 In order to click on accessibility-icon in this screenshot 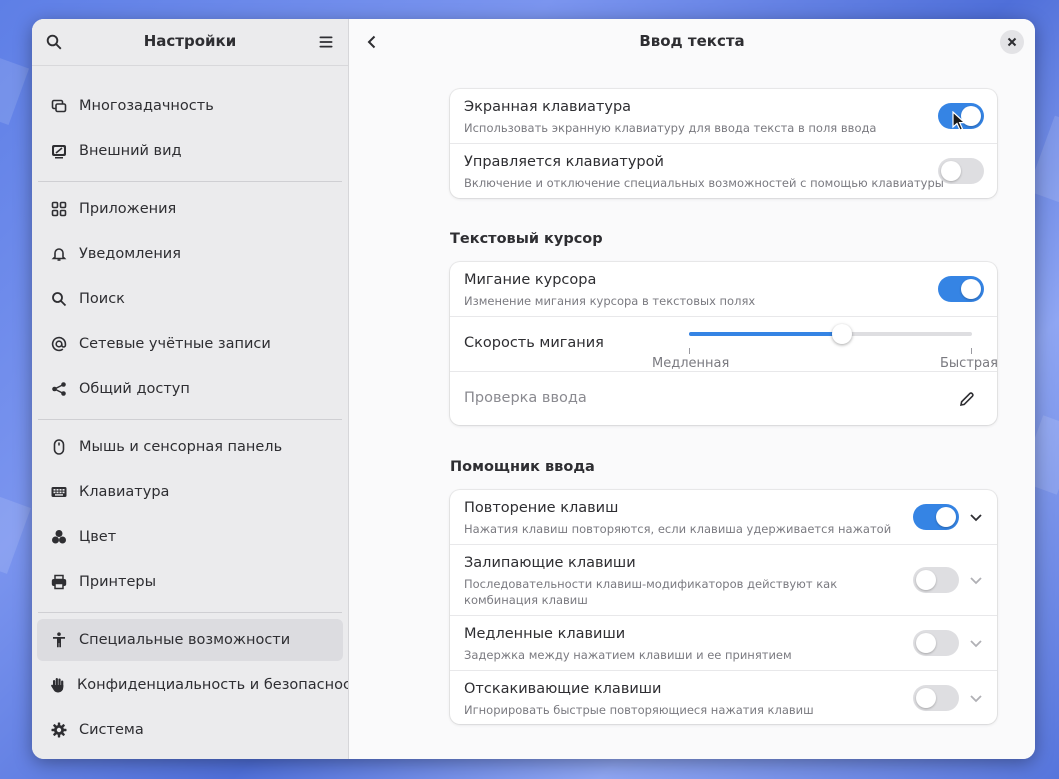, I will do `click(59, 640)`.